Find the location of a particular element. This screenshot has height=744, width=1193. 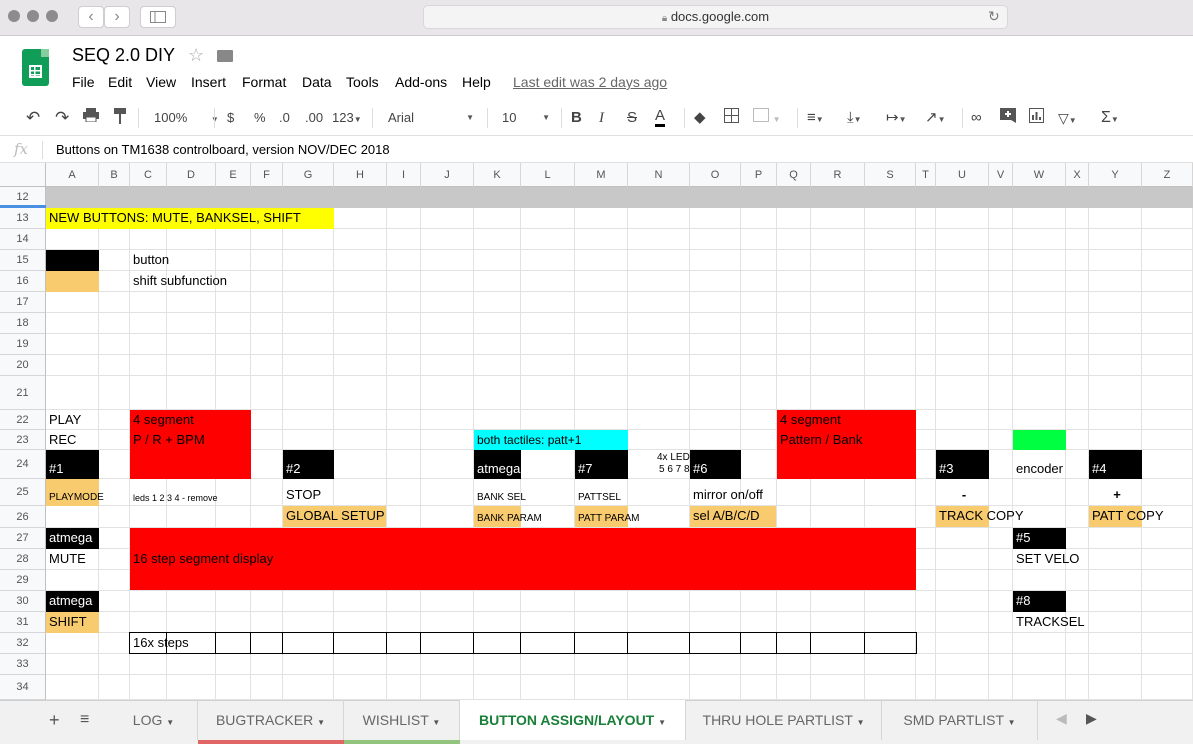

column-header-f: F is located at coordinates (267, 175).